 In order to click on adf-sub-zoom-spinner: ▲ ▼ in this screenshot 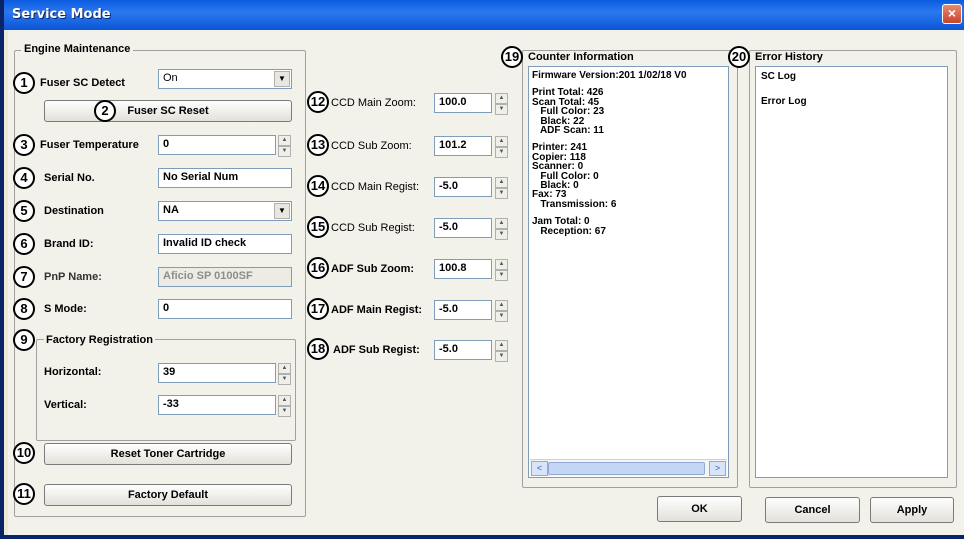, I will do `click(501, 270)`.